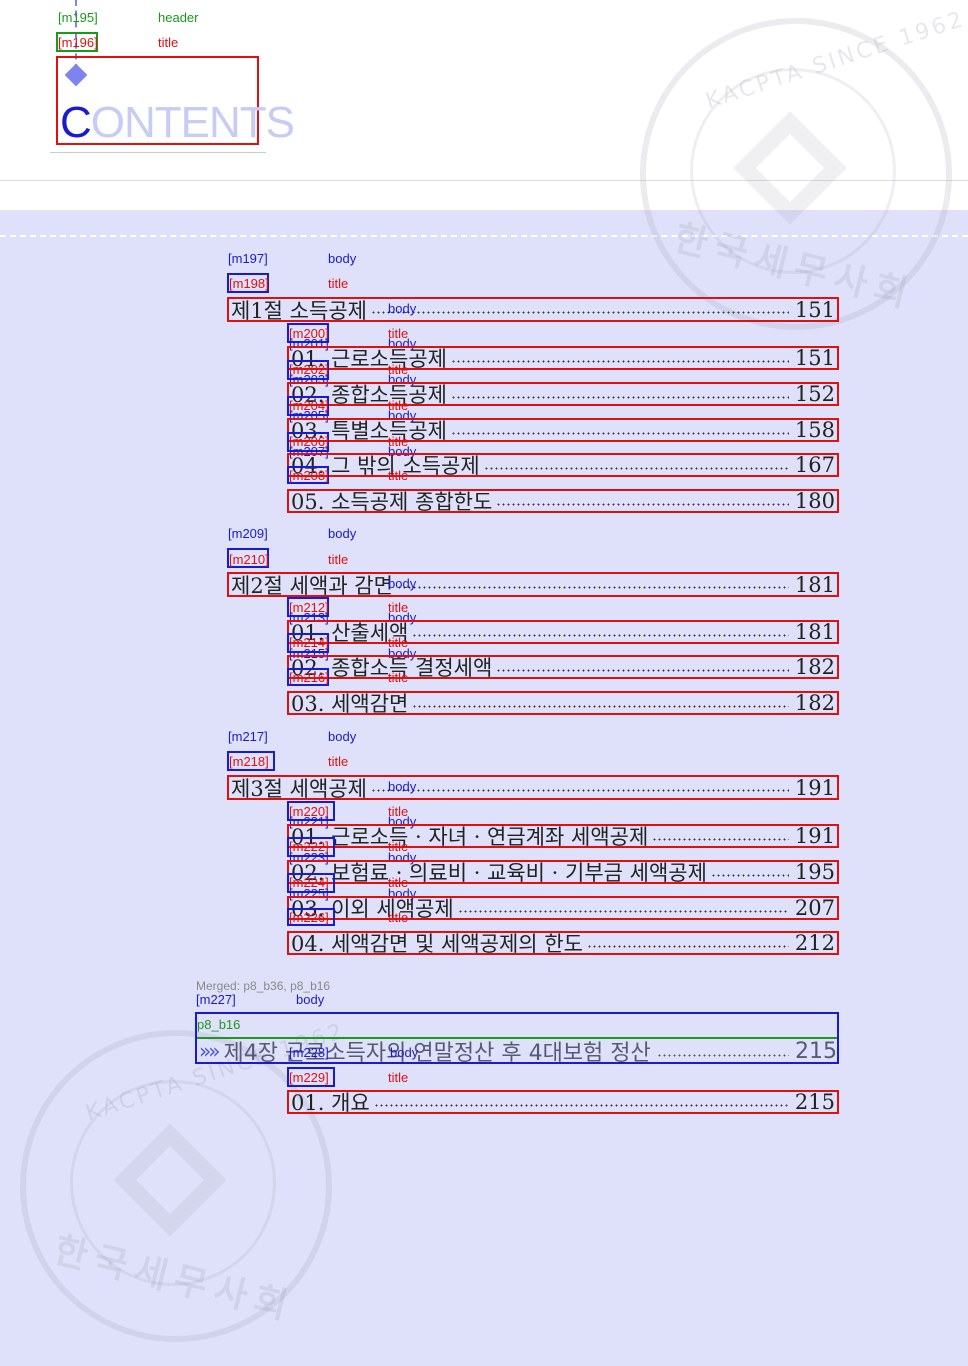  What do you see at coordinates (168, 42) in the screenshot?
I see `title-type: title` at bounding box center [168, 42].